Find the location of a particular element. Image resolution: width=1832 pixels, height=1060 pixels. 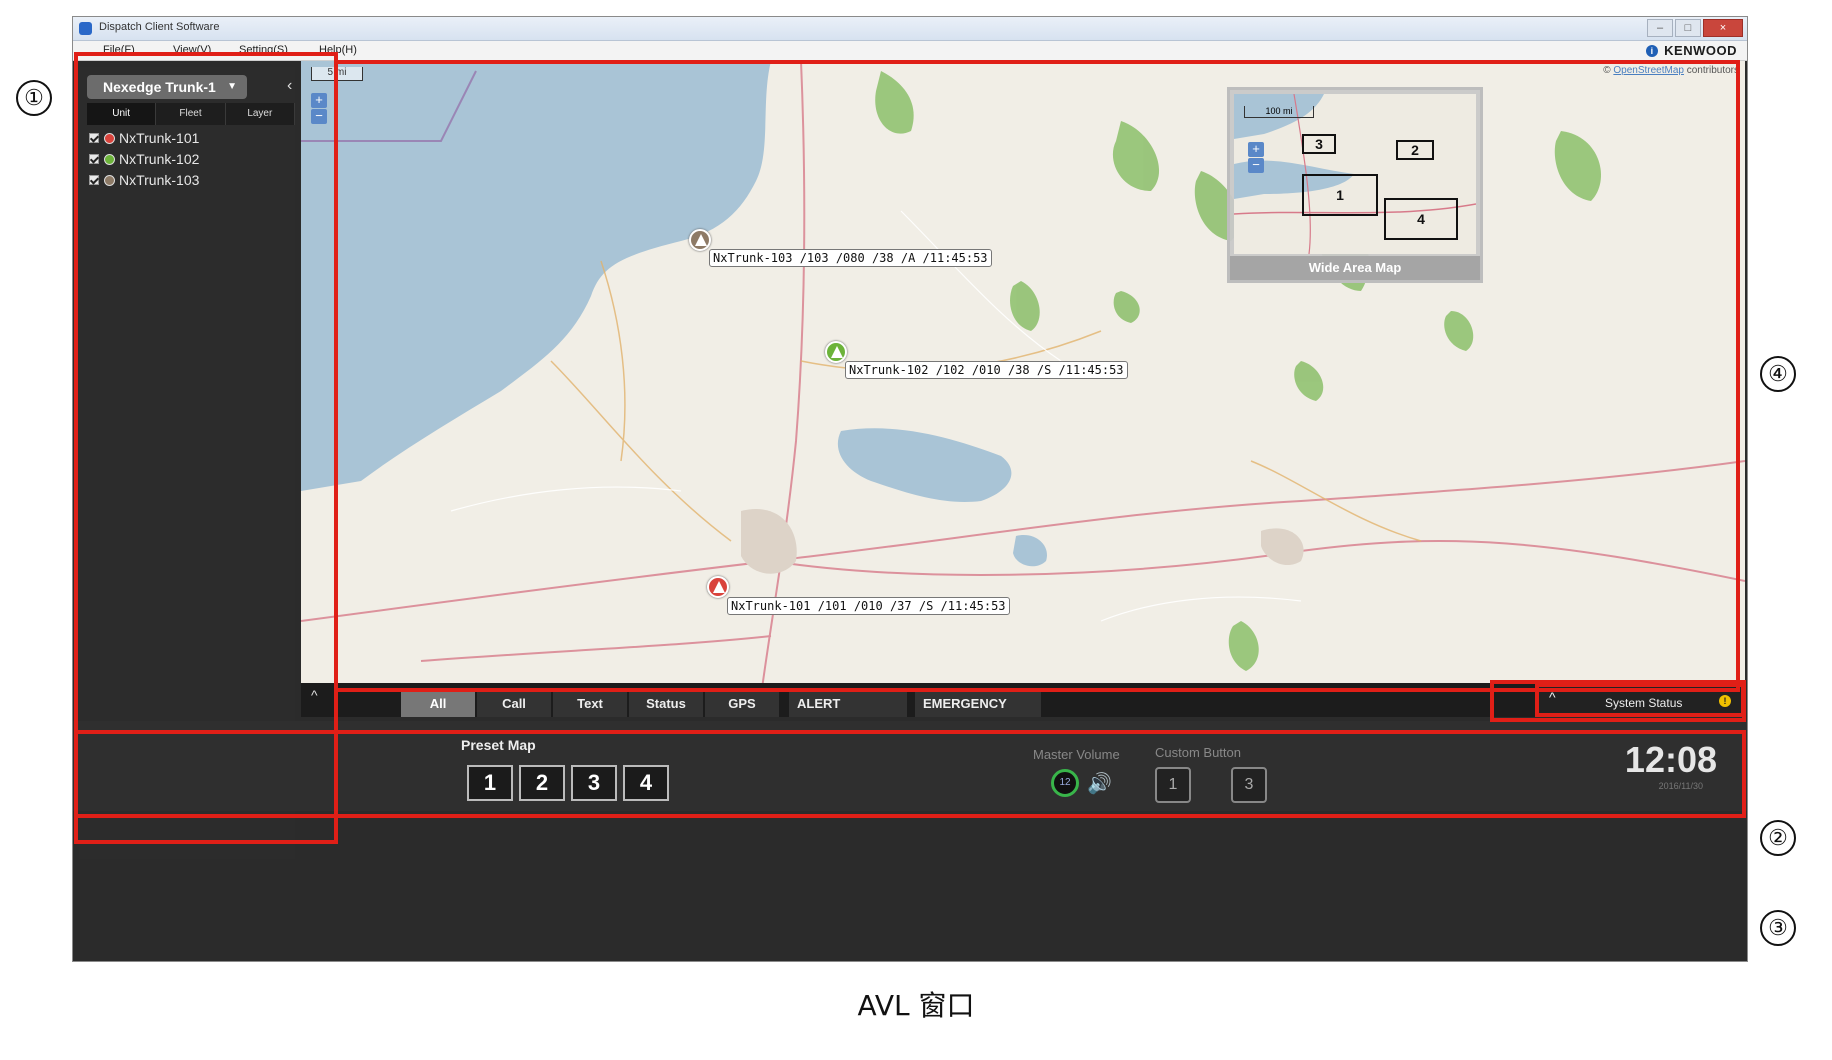

brand-logo: i KENWOOD is located at coordinates (1691, 50).